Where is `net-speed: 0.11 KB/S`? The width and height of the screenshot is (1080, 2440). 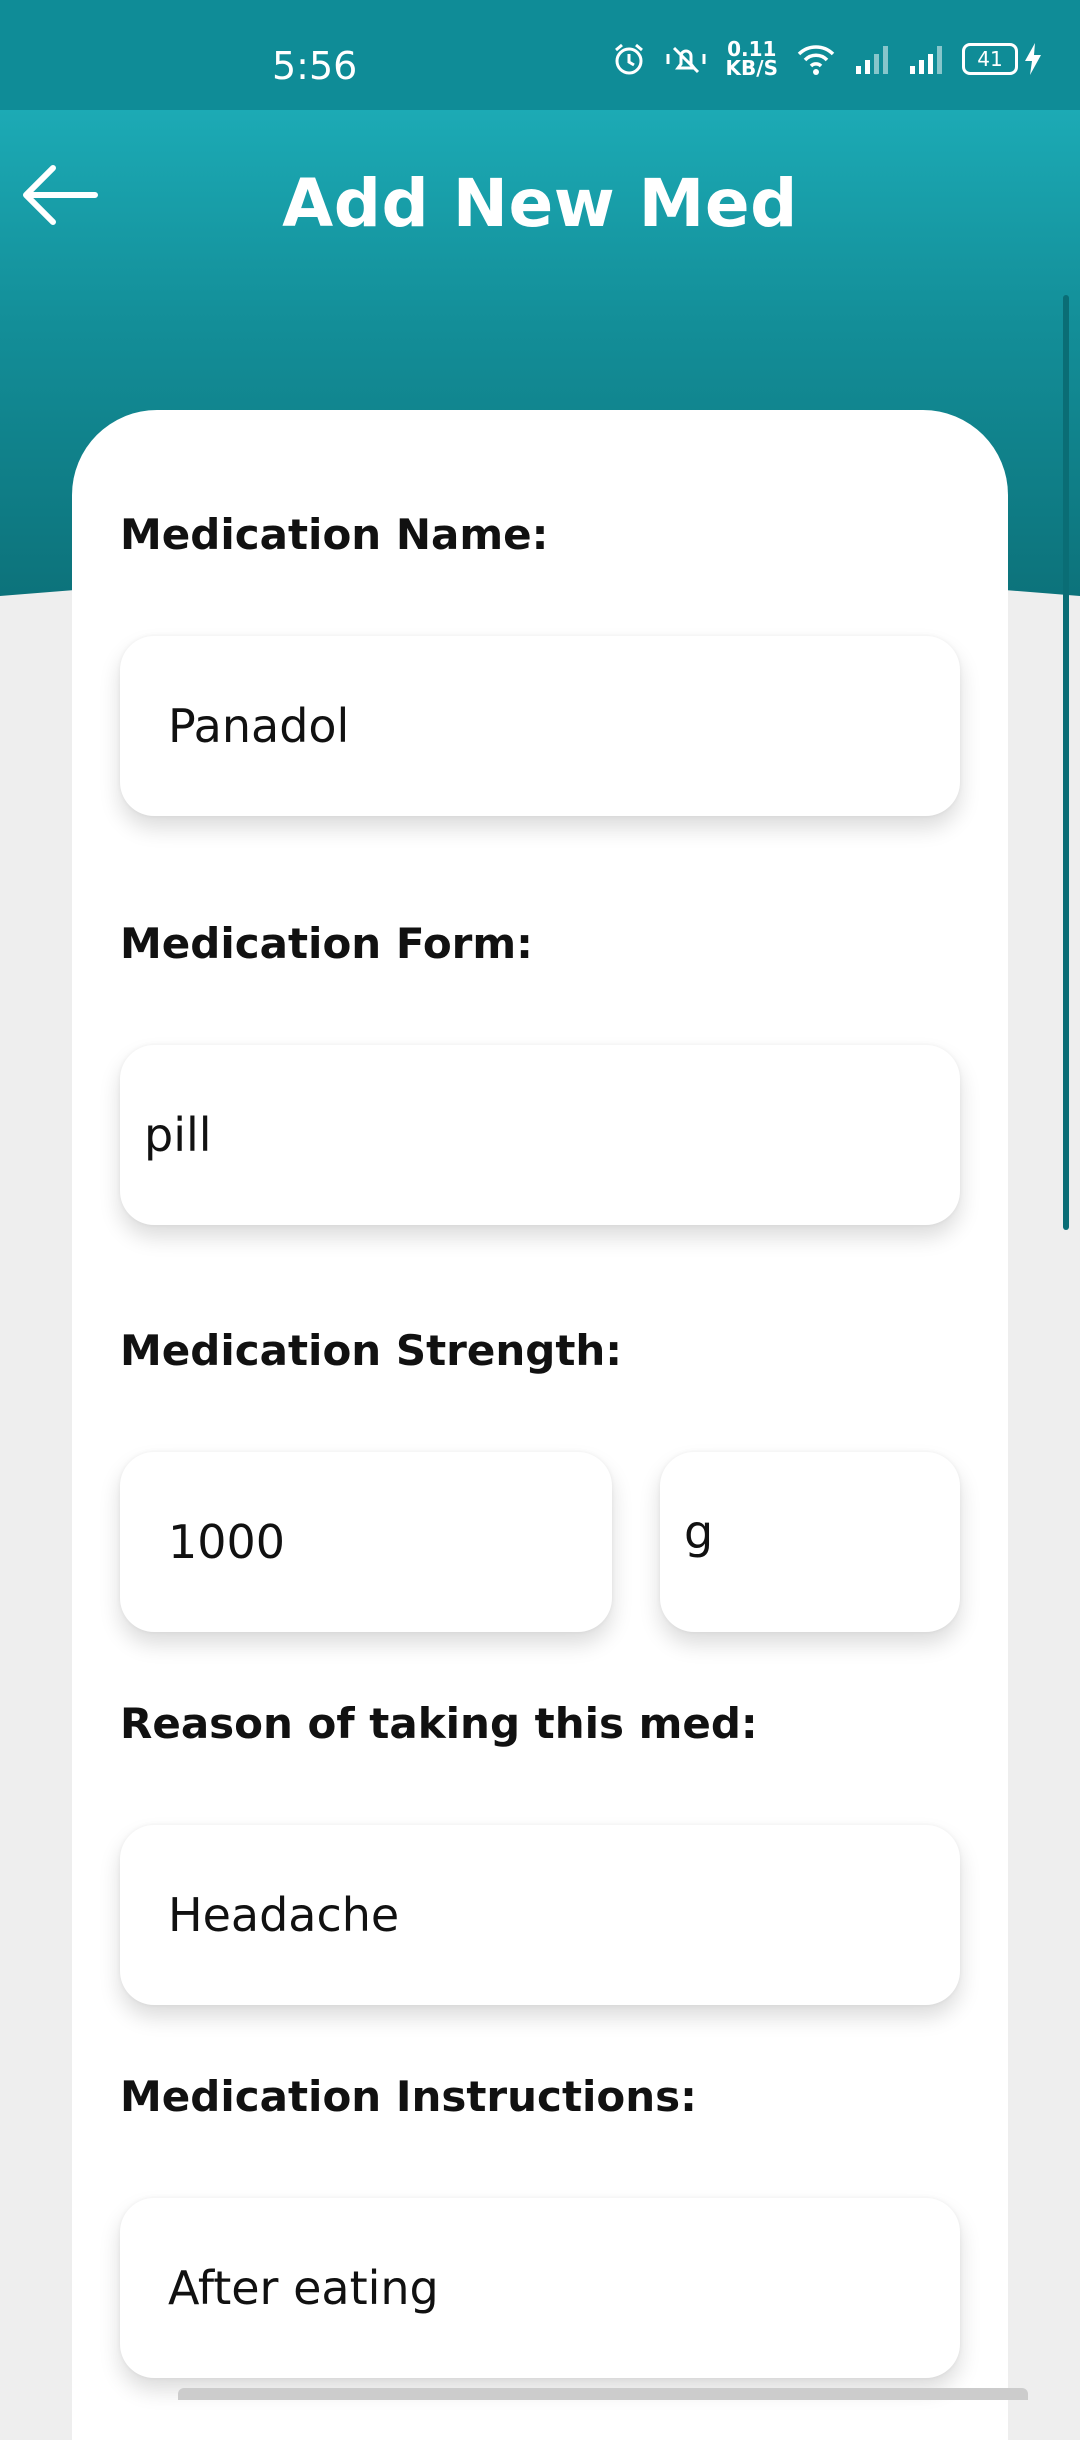
net-speed: 0.11 KB/S is located at coordinates (751, 59).